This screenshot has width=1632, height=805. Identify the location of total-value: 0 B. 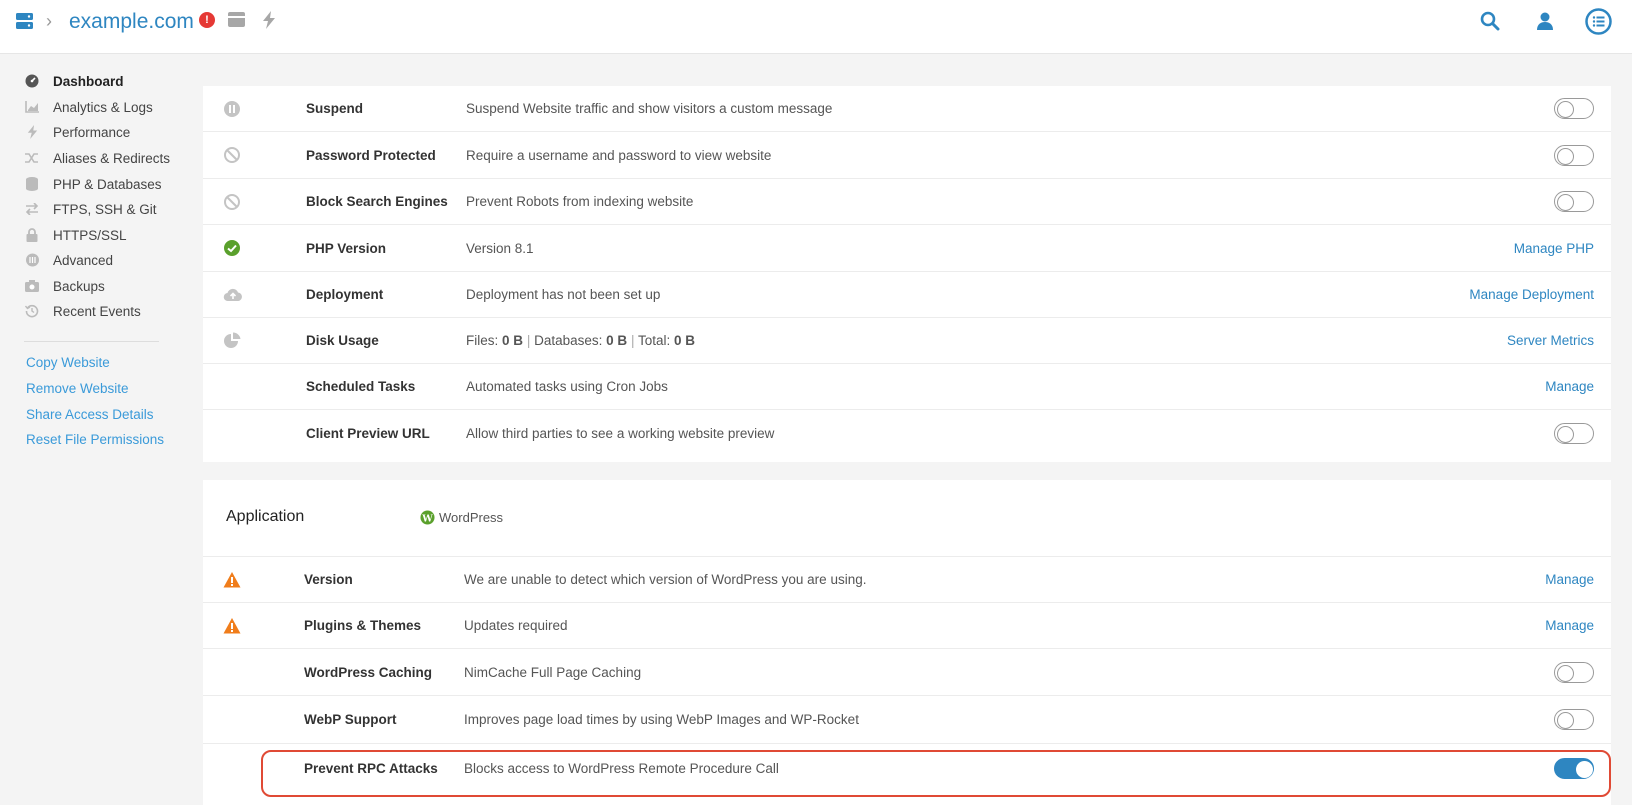
(685, 340).